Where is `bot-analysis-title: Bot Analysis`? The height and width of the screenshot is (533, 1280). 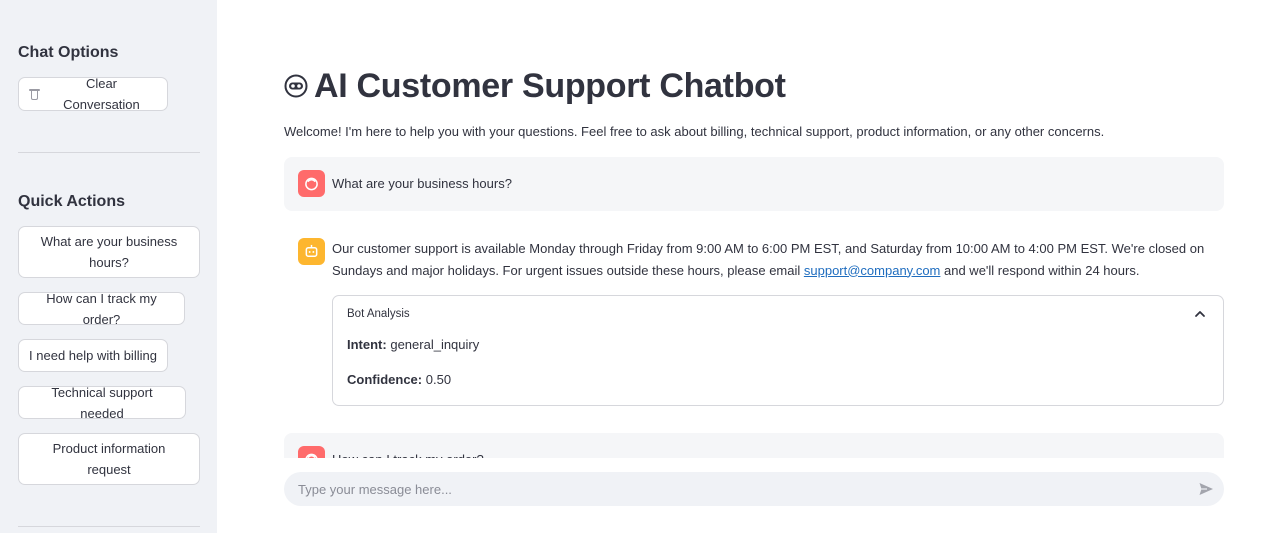
bot-analysis-title: Bot Analysis is located at coordinates (378, 314).